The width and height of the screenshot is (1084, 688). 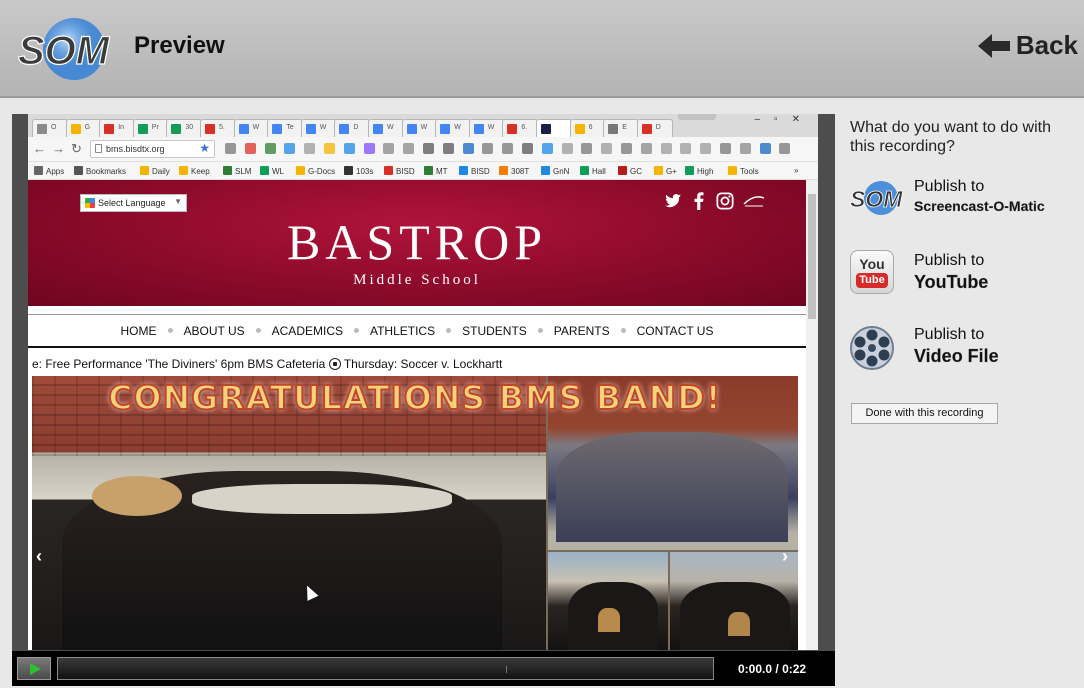 I want to click on done-button: Done with this recording, so click(x=924, y=413).